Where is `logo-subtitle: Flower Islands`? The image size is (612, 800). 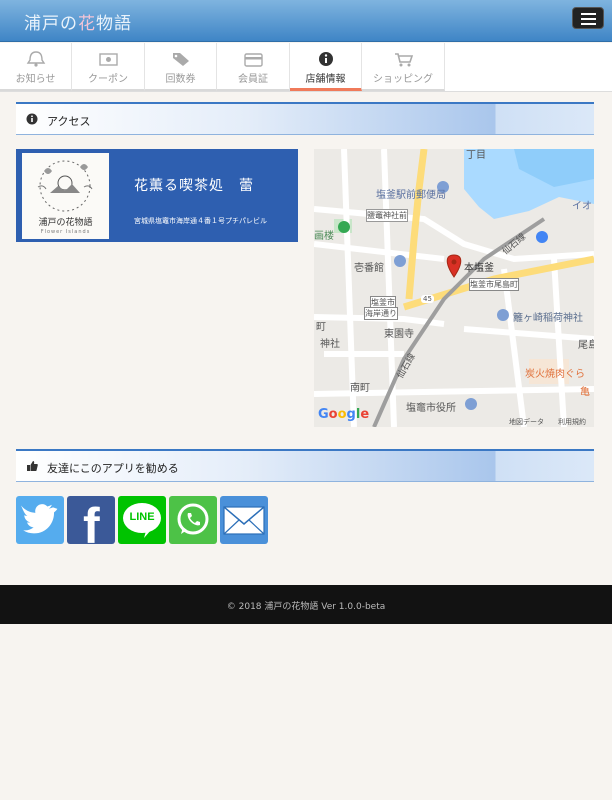
logo-subtitle: Flower Islands is located at coordinates (65, 232).